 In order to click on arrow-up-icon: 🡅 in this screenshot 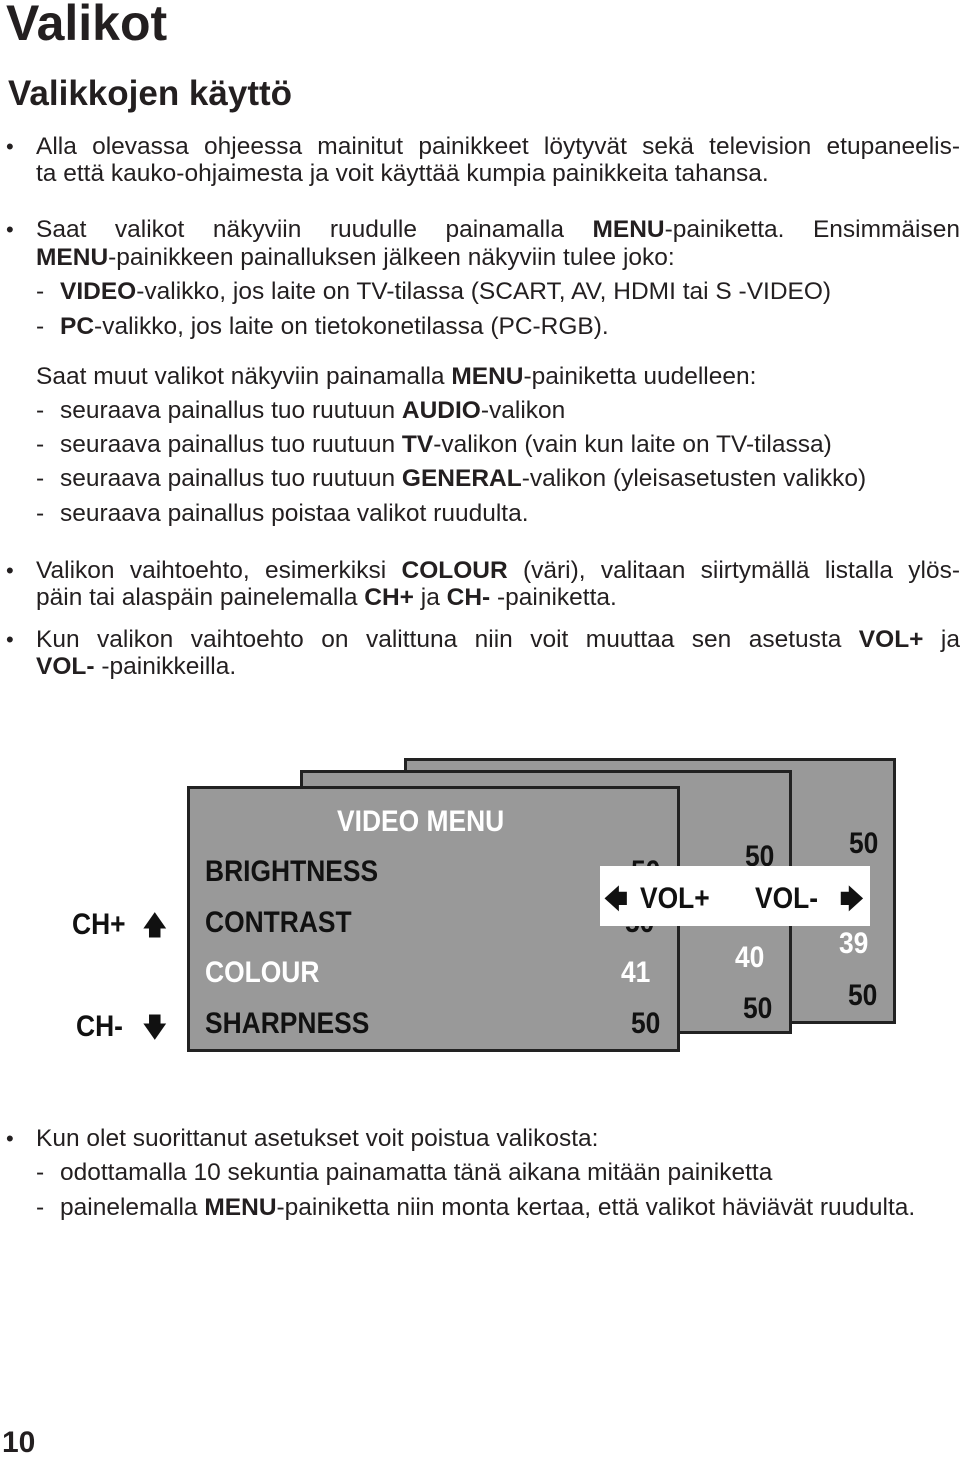, I will do `click(155, 925)`.